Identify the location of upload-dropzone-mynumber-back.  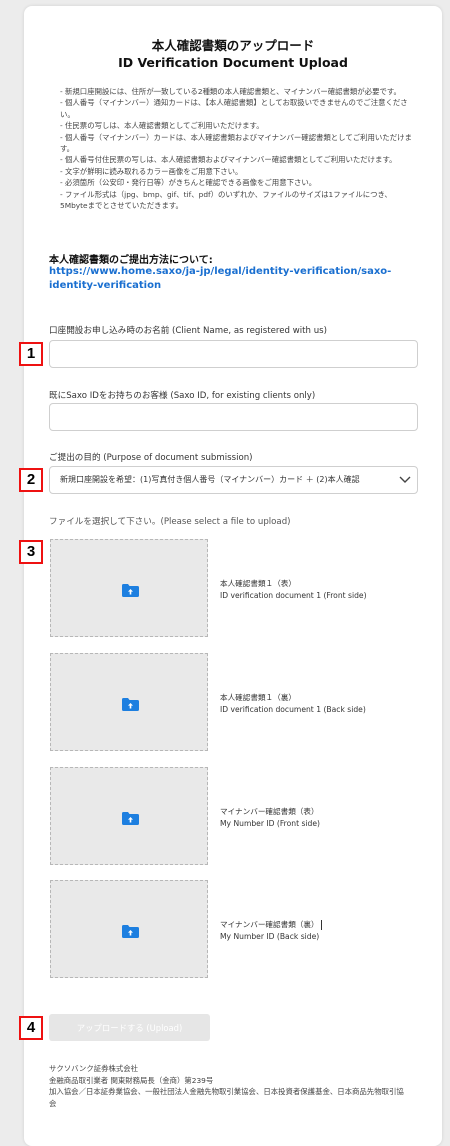
(129, 929).